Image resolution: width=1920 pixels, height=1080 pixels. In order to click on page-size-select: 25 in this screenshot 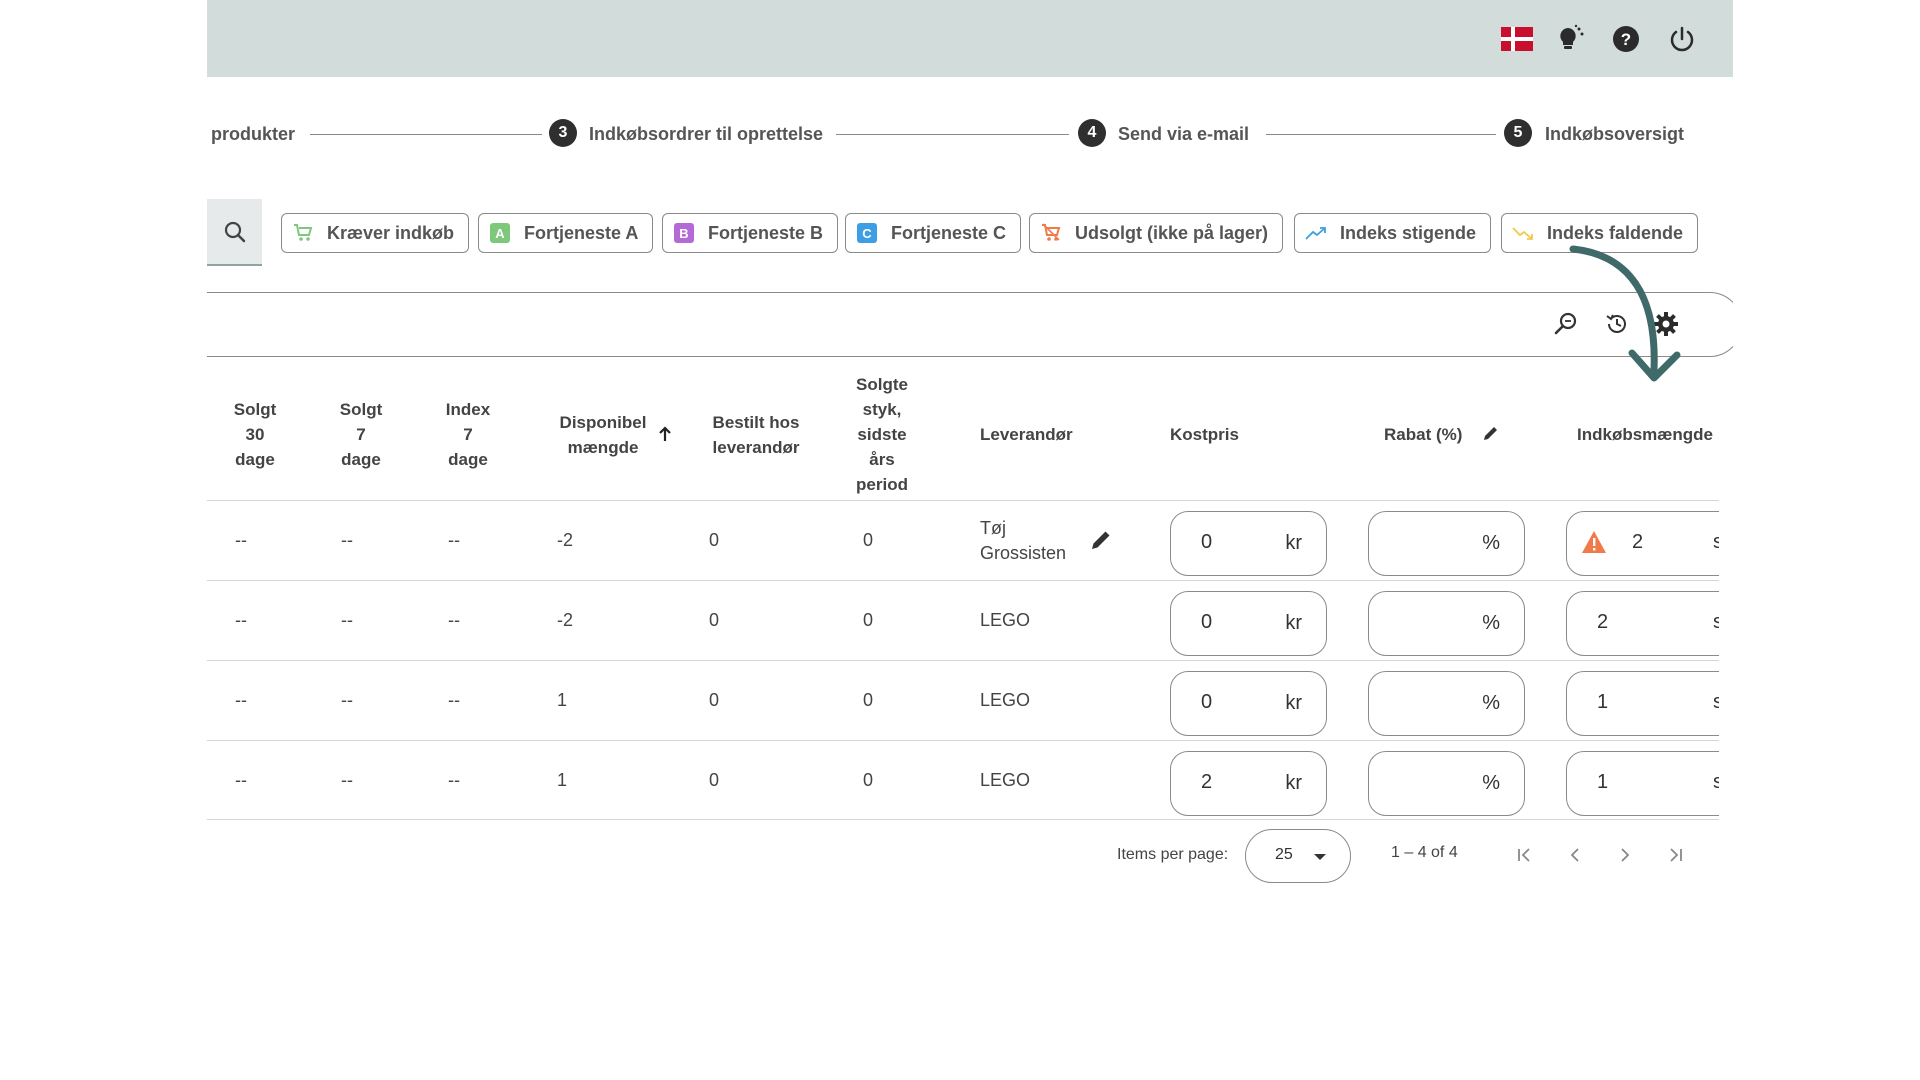, I will do `click(1298, 856)`.